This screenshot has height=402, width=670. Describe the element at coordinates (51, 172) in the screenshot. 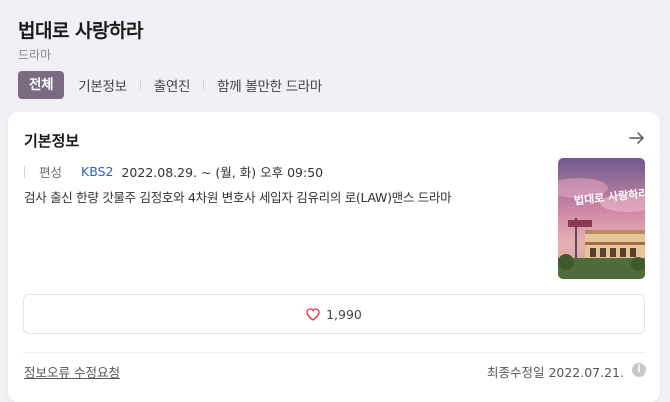

I see `schedule-label: 편성` at that location.